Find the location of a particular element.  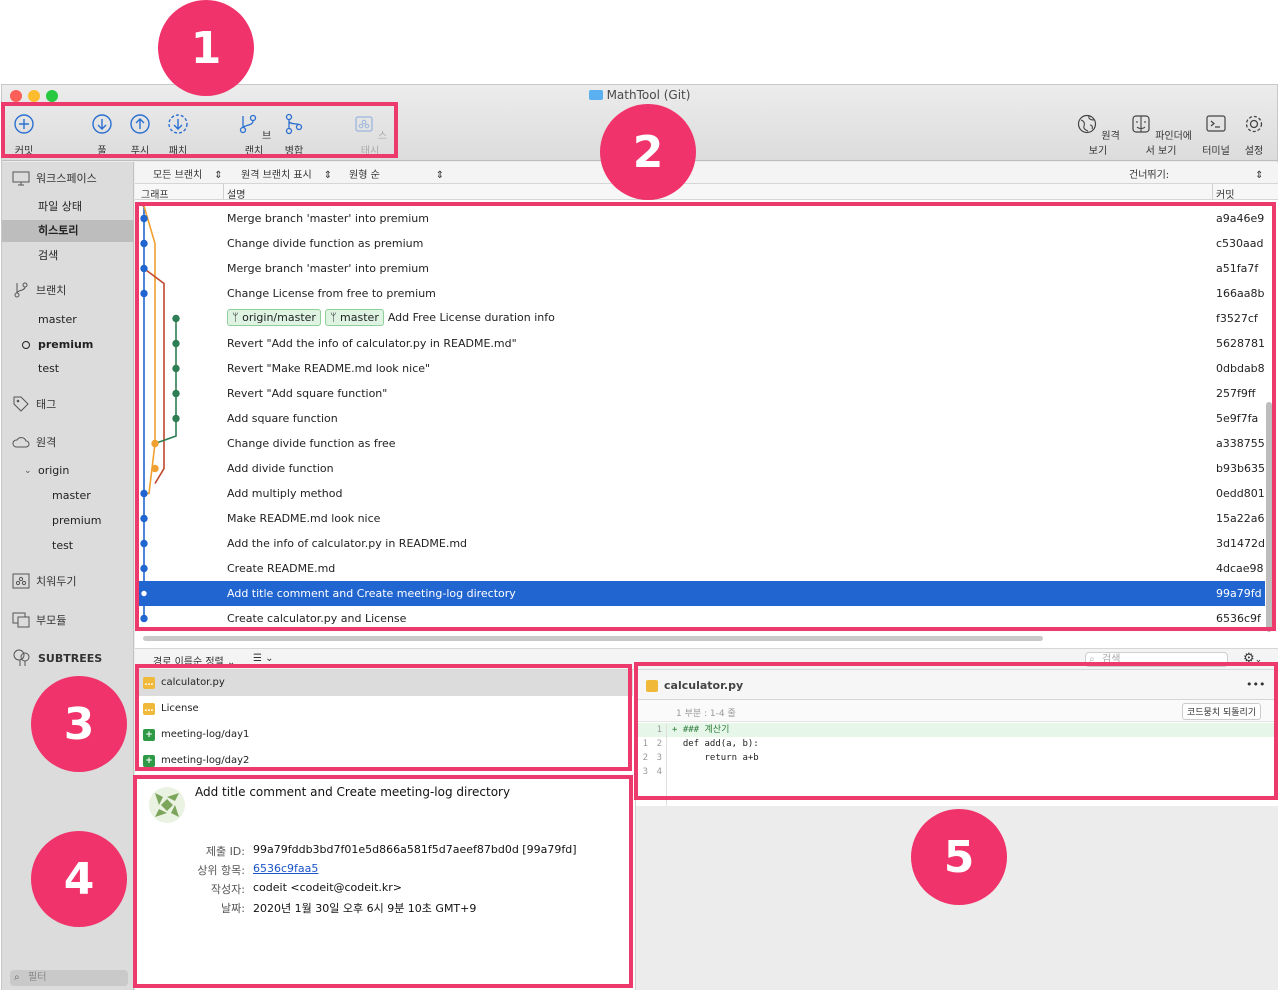

fetch-button: 패치 is located at coordinates (178, 135).